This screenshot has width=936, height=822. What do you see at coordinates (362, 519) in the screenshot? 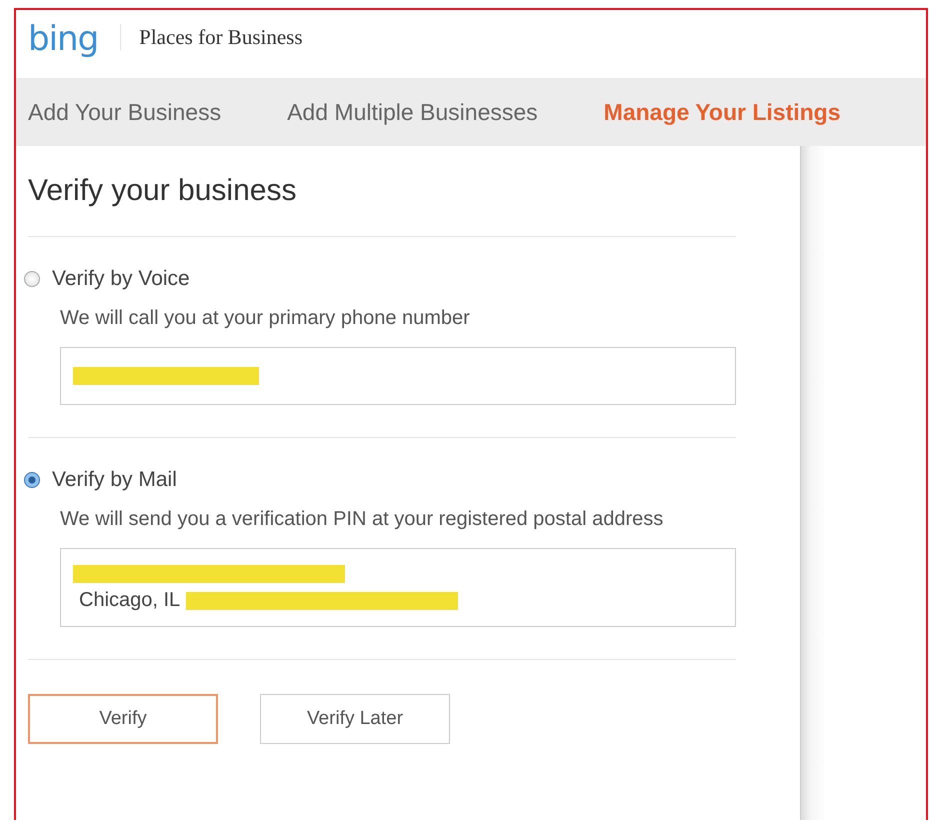
I see `option-description: We will send you a verification PIN at your registered postal address` at bounding box center [362, 519].